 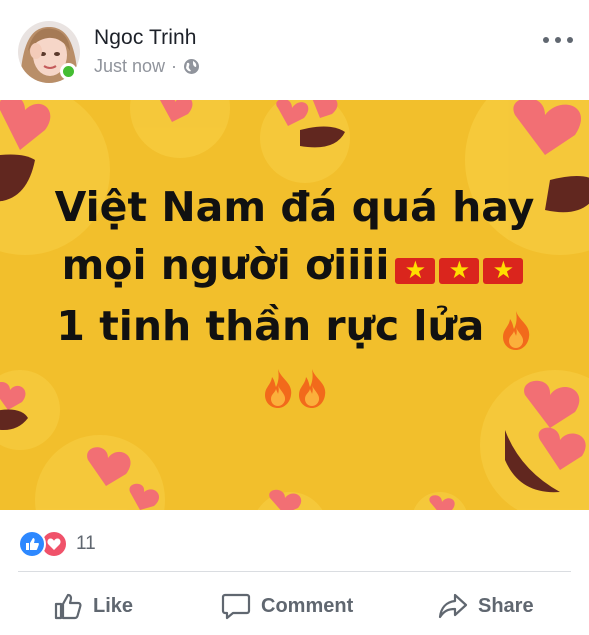 I want to click on post-author-name: Ngoc Trinh, so click(x=145, y=38).